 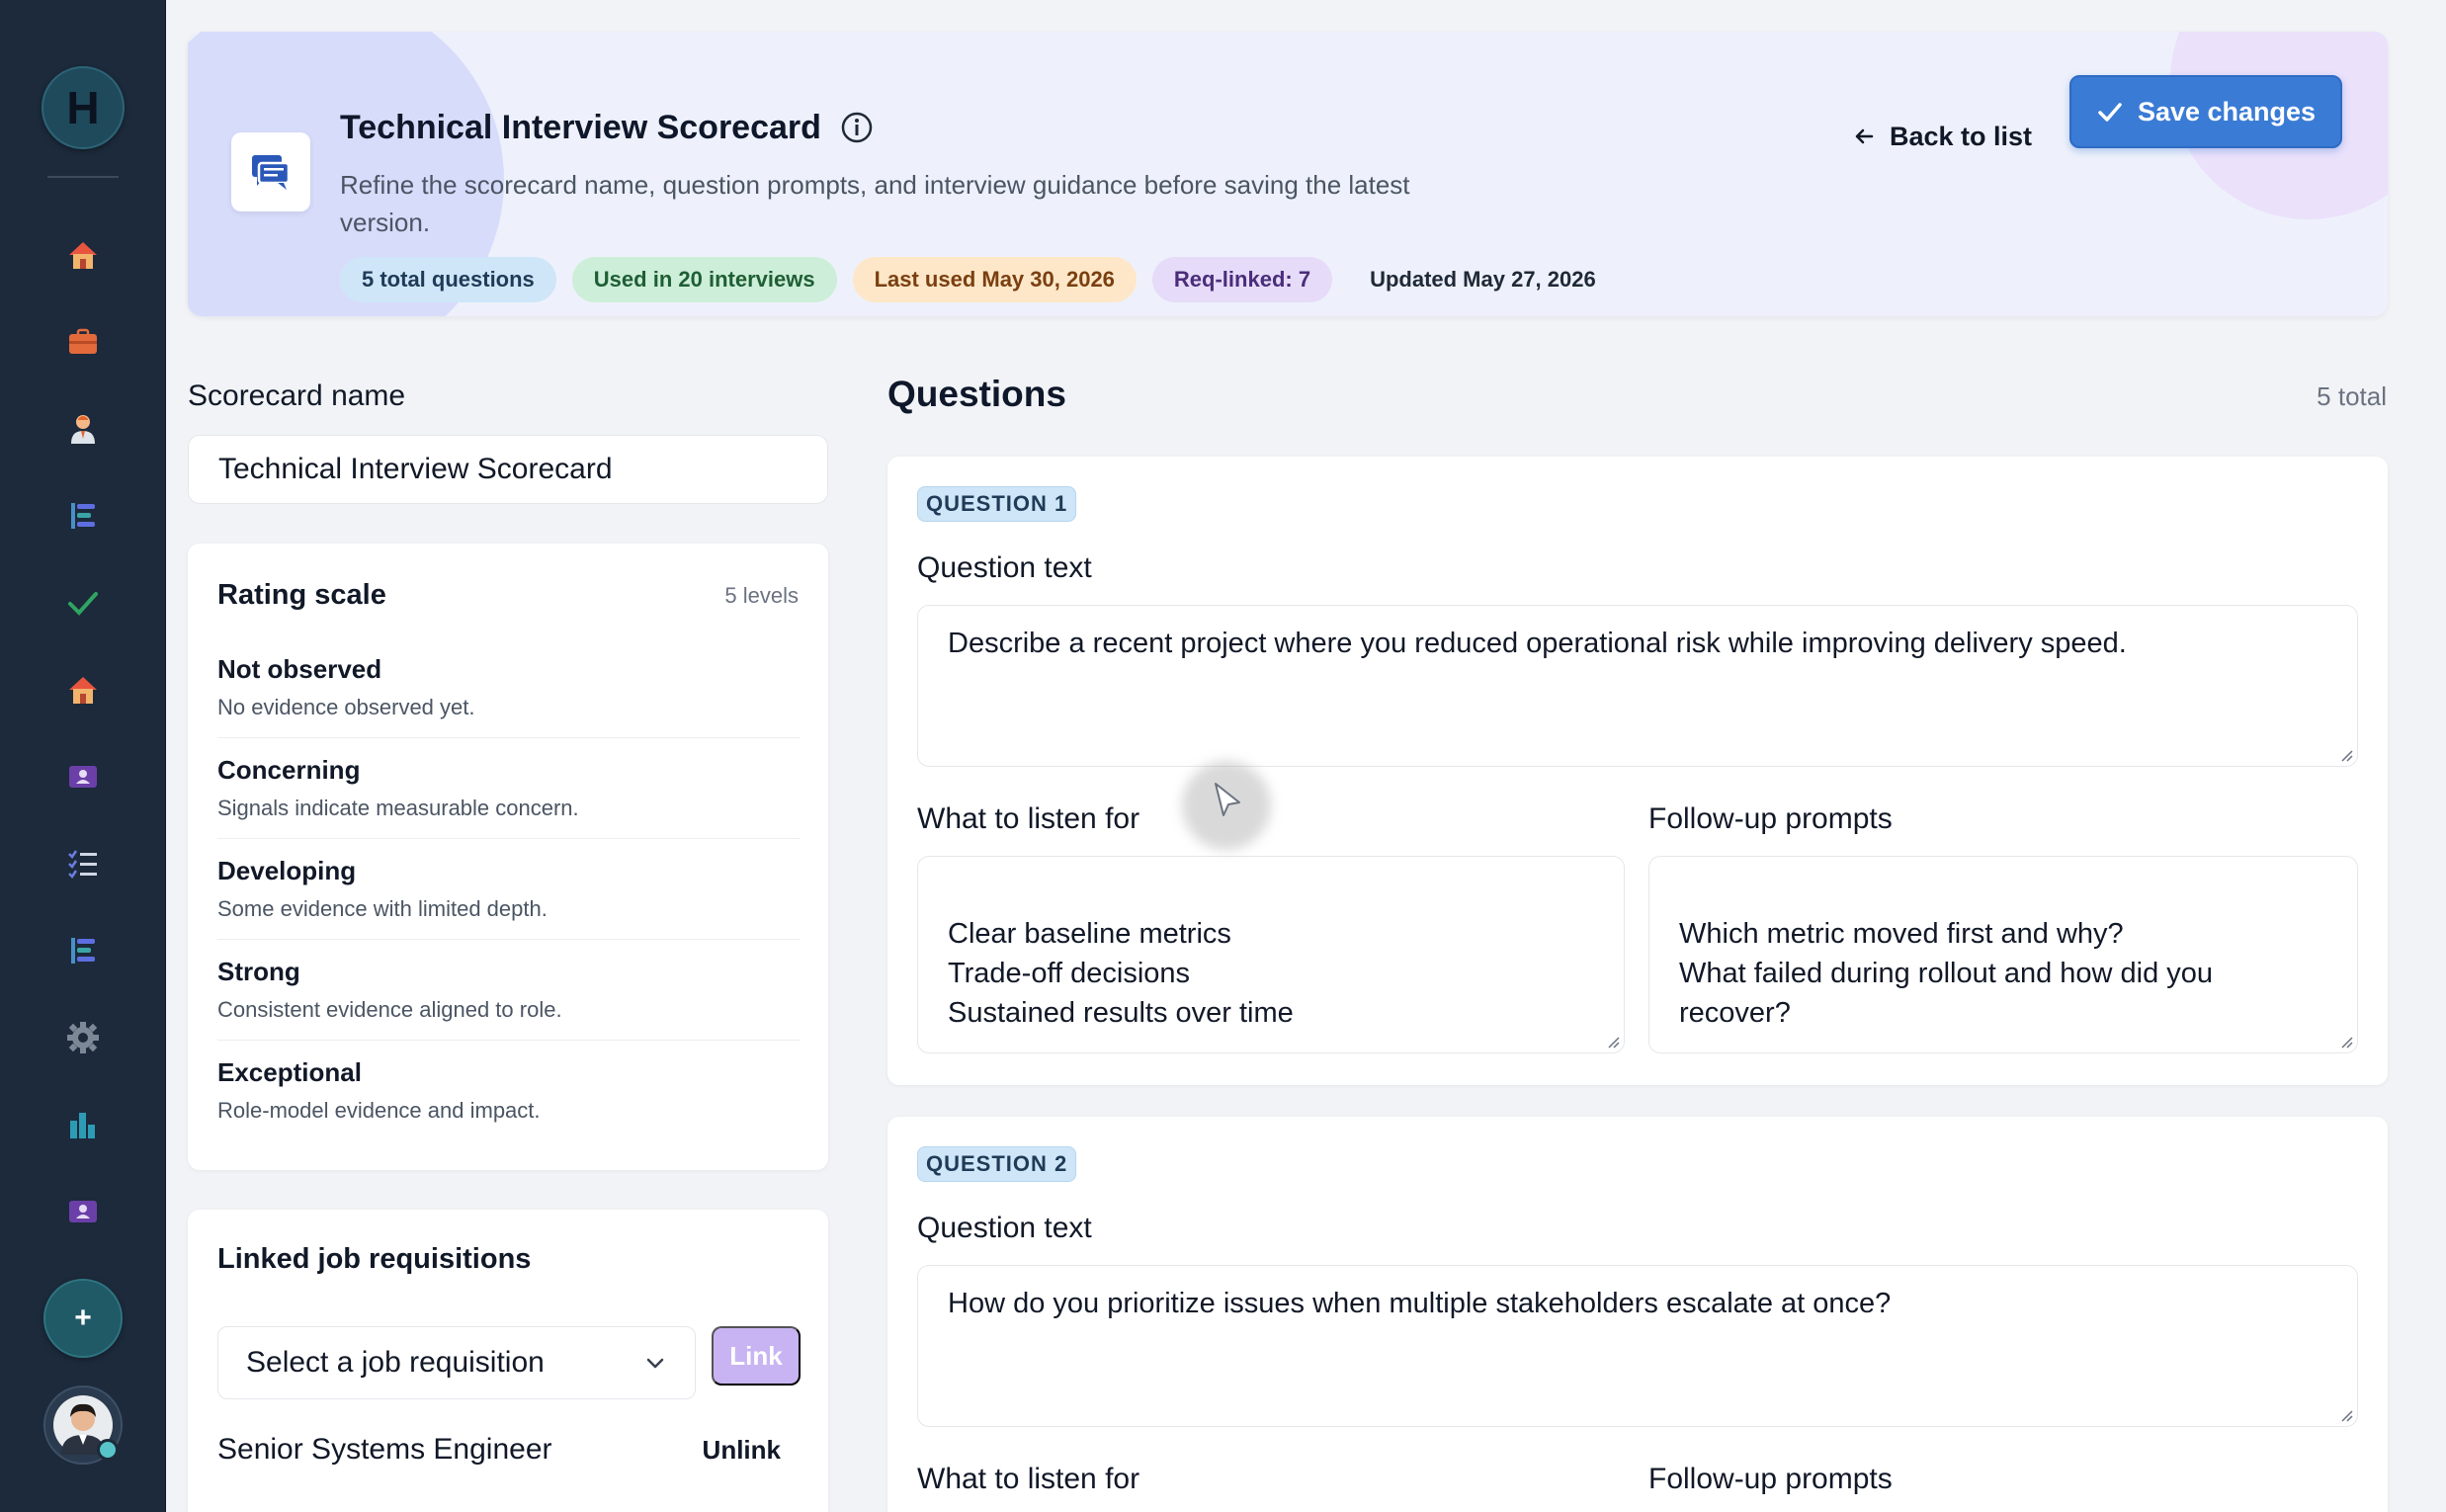 What do you see at coordinates (289, 770) in the screenshot?
I see `rating-level-name: Concerning` at bounding box center [289, 770].